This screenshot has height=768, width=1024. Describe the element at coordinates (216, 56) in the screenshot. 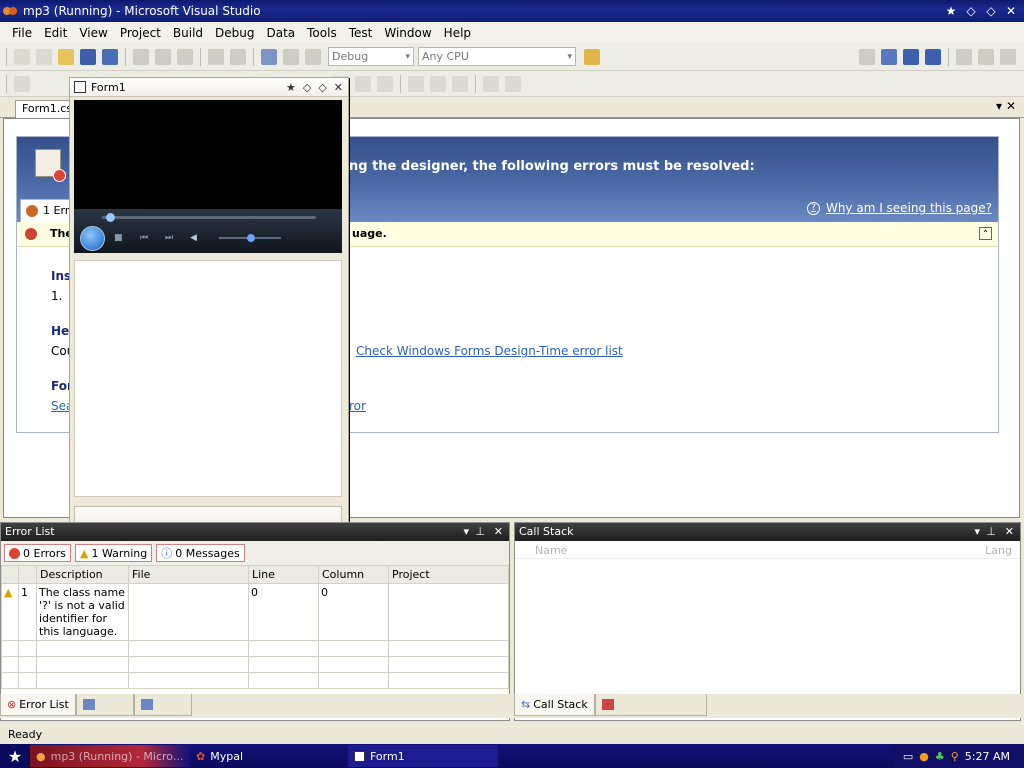

I see `undo-icon` at that location.